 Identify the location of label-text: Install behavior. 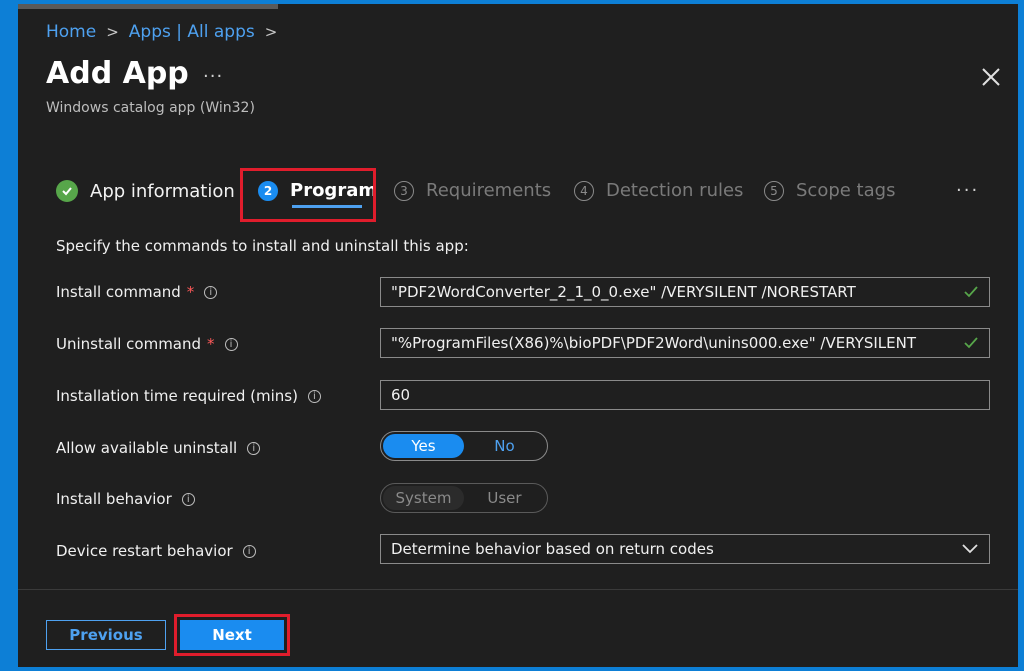
(114, 499).